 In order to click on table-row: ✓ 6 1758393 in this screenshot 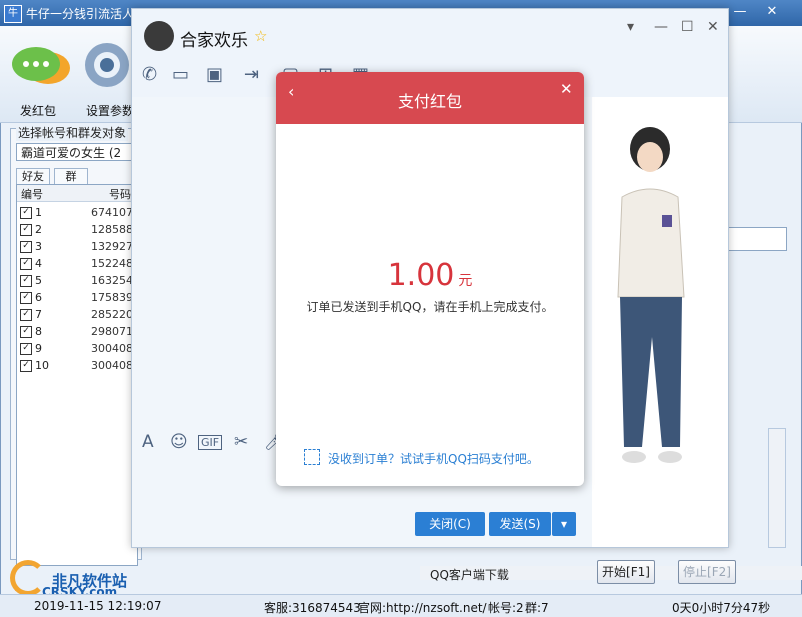, I will do `click(77, 297)`.